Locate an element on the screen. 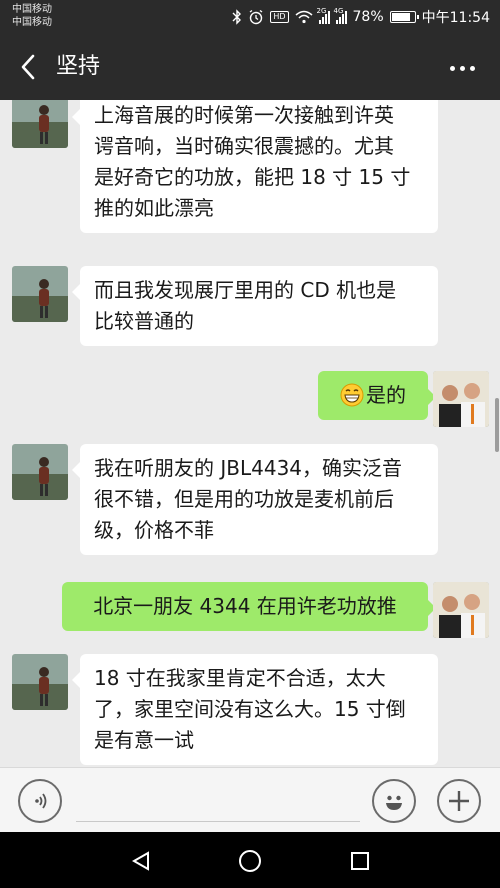 The width and height of the screenshot is (500, 888). carrier-label-1: 中国移动 is located at coordinates (32, 9).